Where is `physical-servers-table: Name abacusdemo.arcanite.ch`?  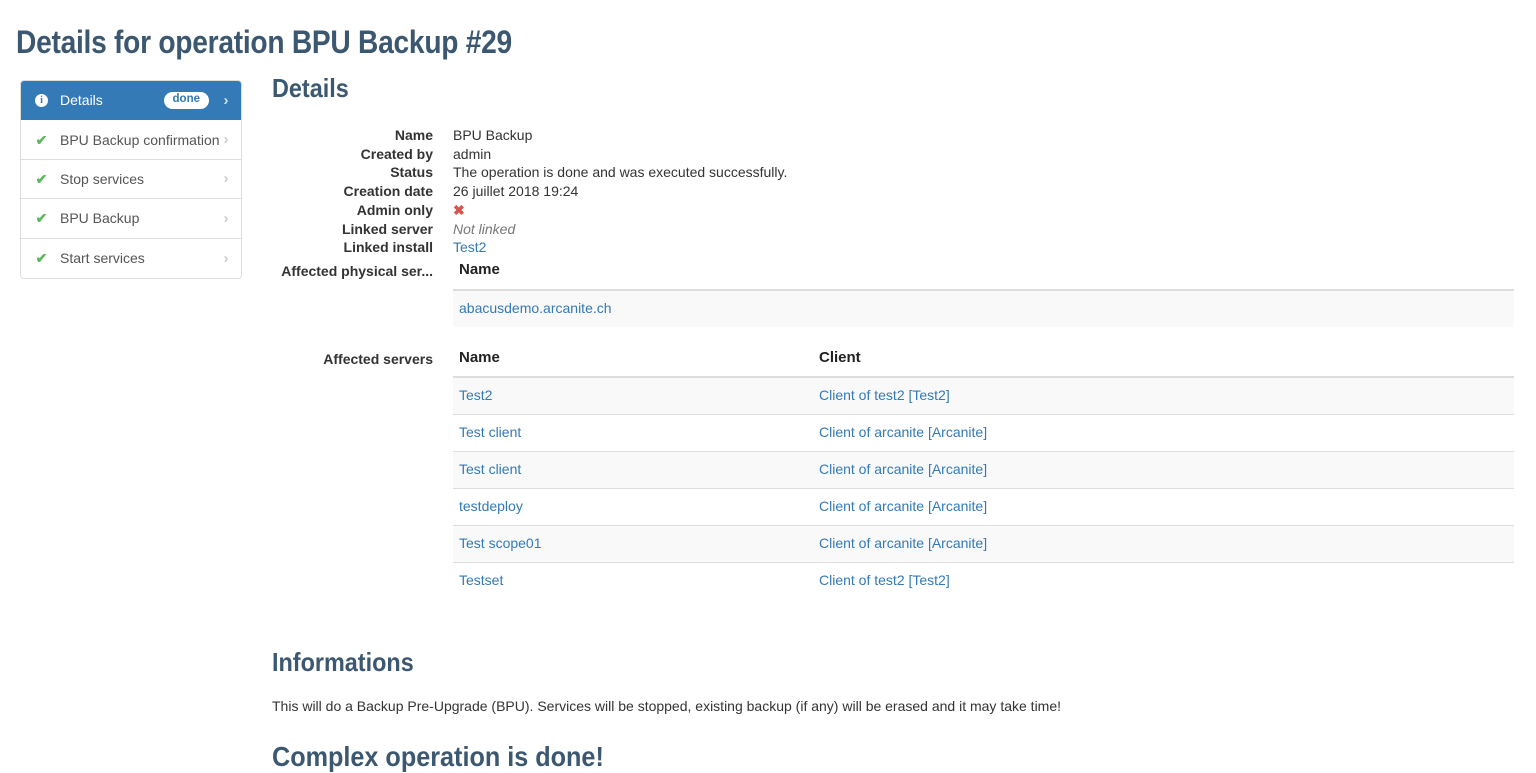 physical-servers-table: Name abacusdemo.arcanite.ch is located at coordinates (983, 293).